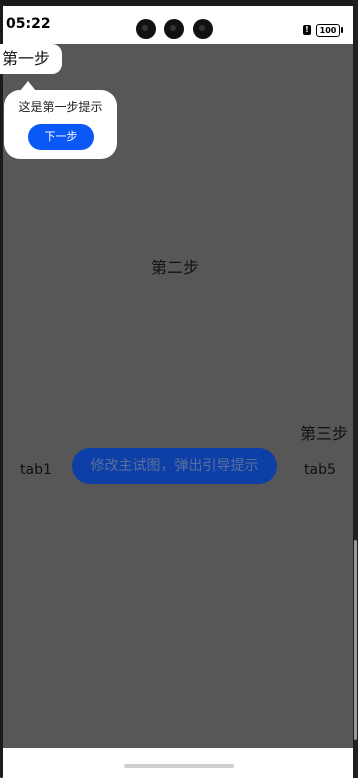 The image size is (358, 778). I want to click on step1-tip-text: 这是第一步提示, so click(60, 107).